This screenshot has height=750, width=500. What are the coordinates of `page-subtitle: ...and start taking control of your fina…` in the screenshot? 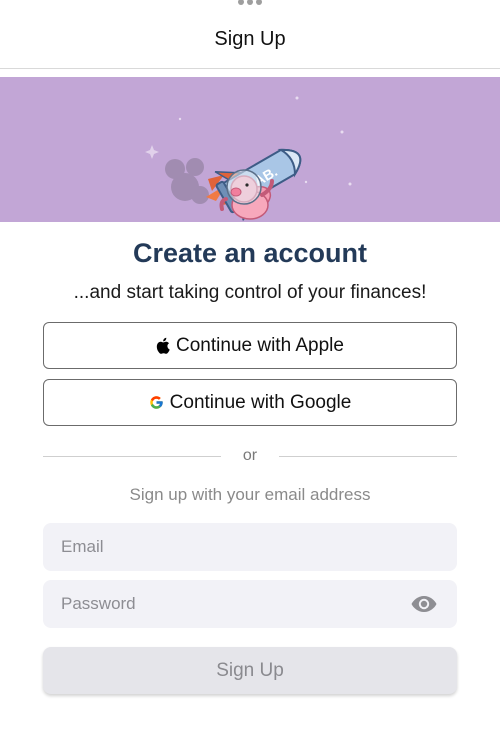 It's located at (250, 292).